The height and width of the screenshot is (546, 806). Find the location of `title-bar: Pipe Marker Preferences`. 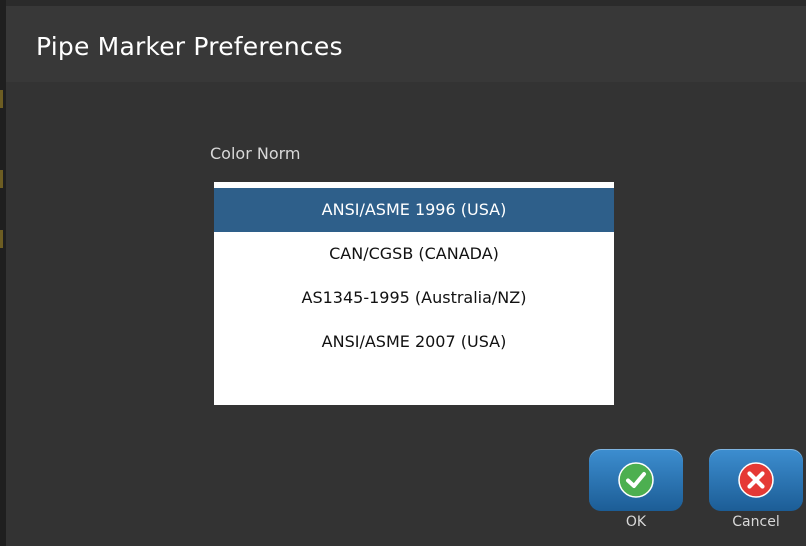

title-bar: Pipe Marker Preferences is located at coordinates (406, 44).